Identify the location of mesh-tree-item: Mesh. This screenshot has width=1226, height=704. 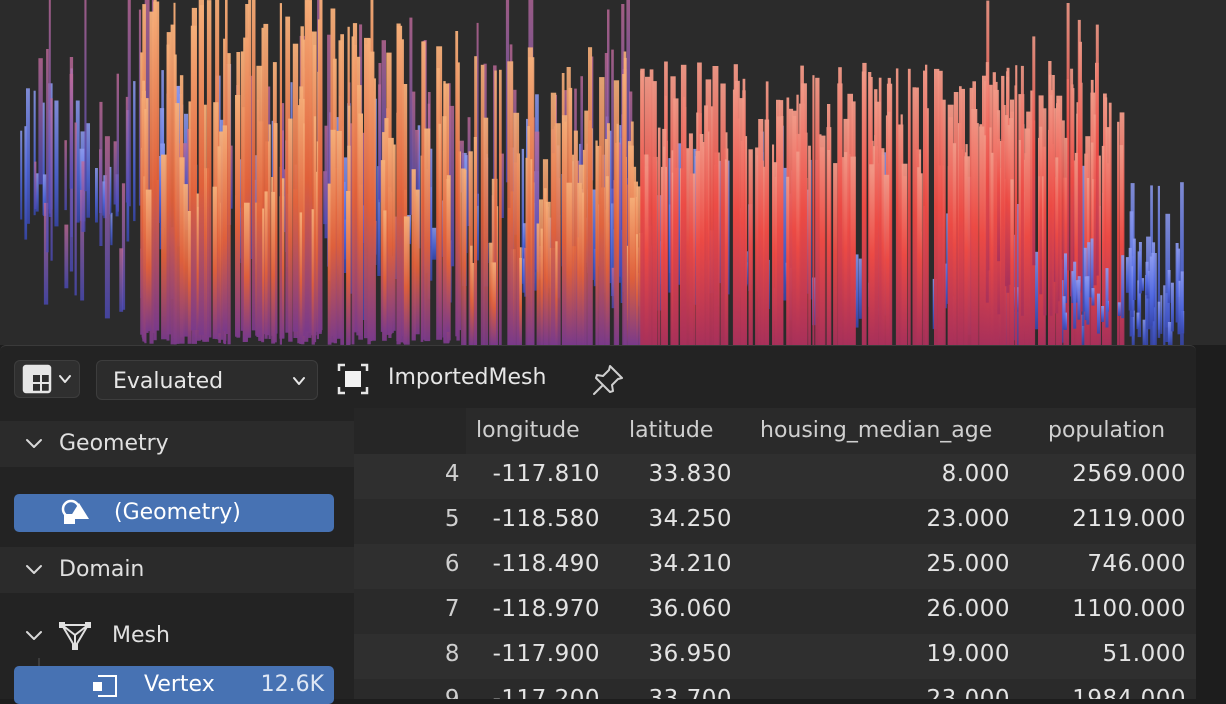
(177, 636).